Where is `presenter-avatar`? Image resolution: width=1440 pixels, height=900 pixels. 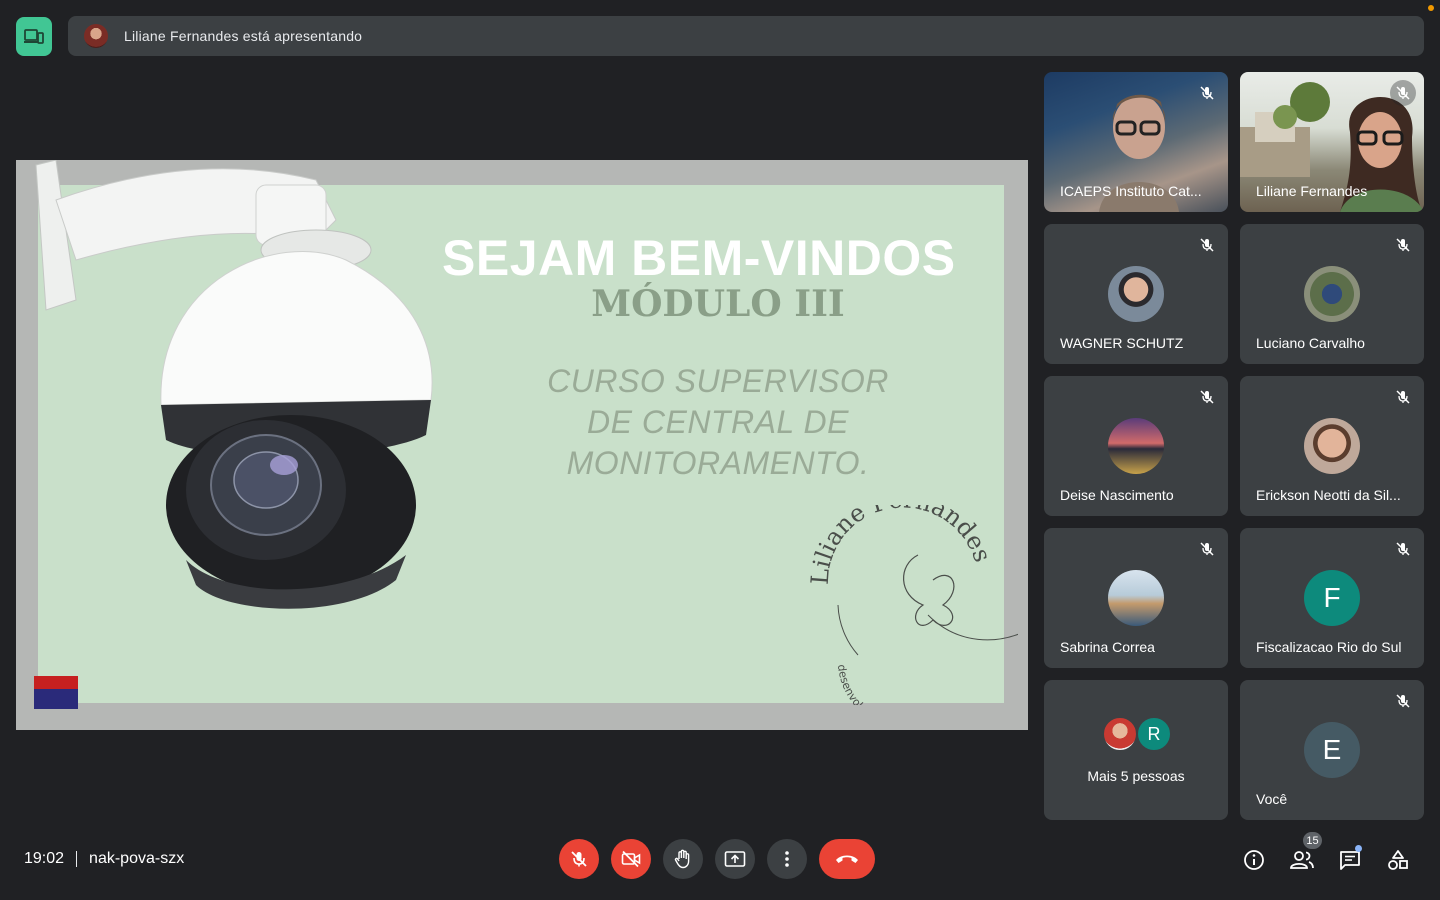
presenter-avatar is located at coordinates (96, 36).